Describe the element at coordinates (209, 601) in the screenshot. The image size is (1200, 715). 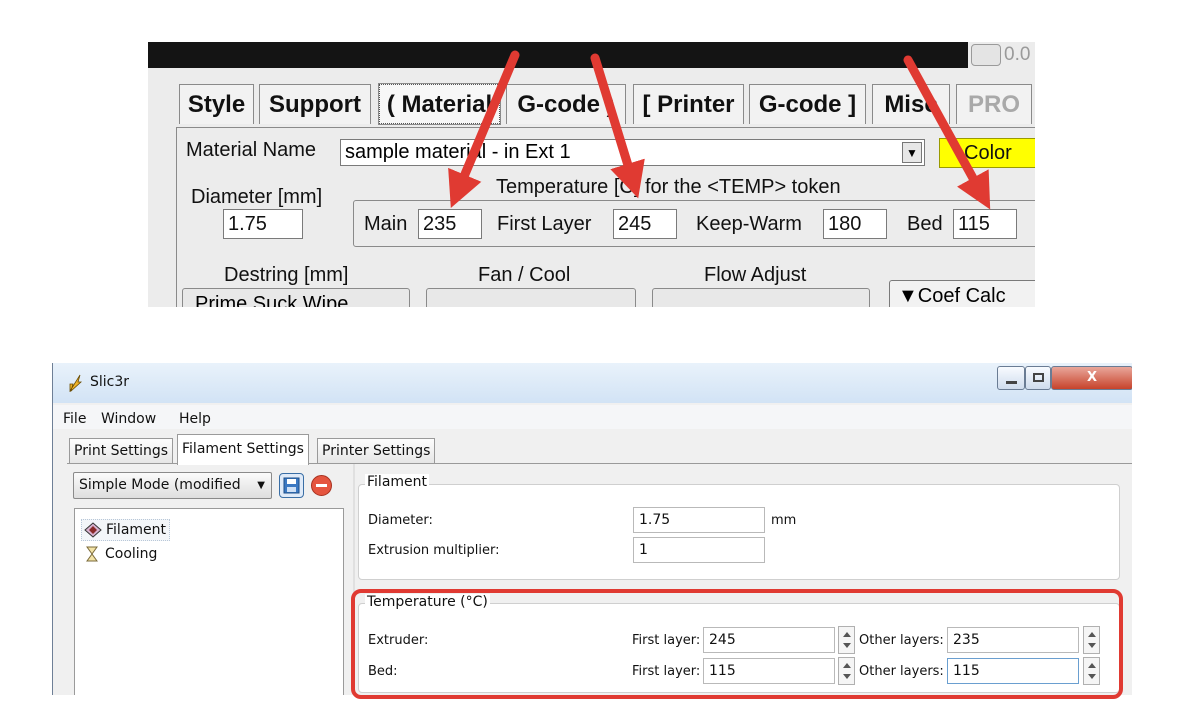
I see `settings-tree: Filament Cooling` at that location.